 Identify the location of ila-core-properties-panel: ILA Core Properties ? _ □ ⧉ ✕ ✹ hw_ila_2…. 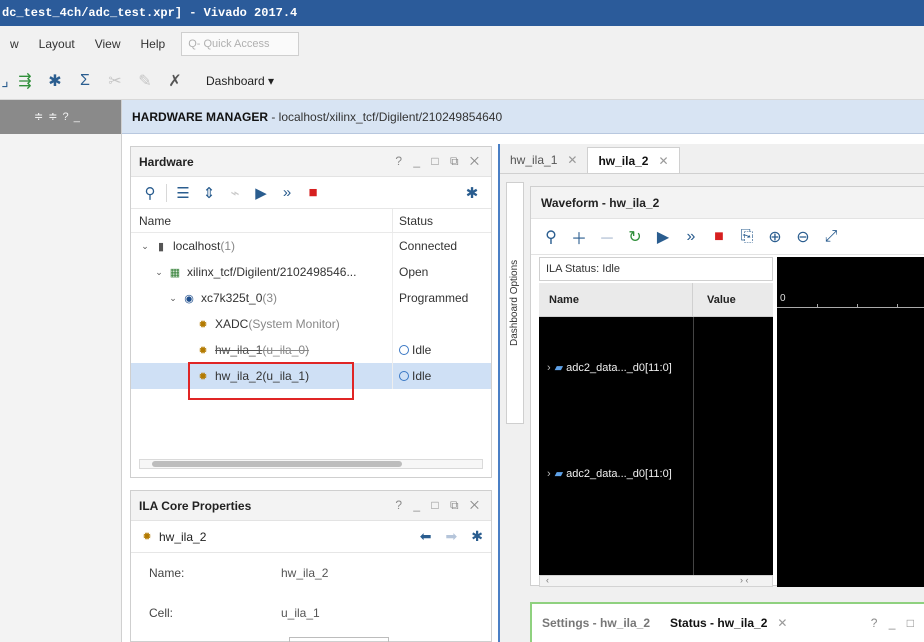
(311, 566).